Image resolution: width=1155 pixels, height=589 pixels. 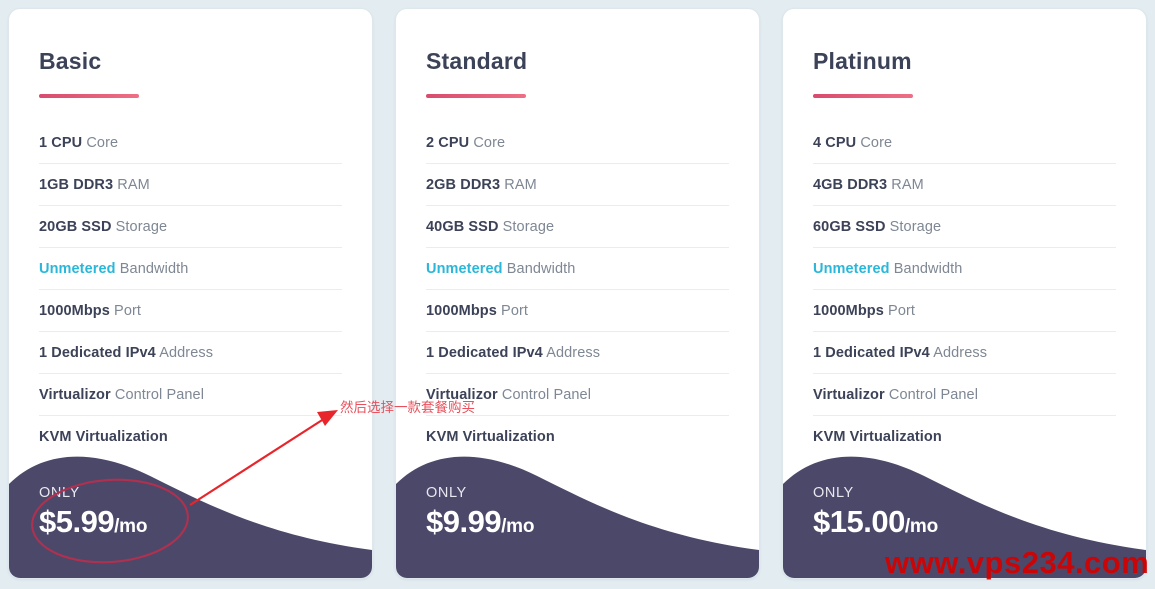 What do you see at coordinates (190, 227) in the screenshot?
I see `feature-item: 20GB SSD Storage` at bounding box center [190, 227].